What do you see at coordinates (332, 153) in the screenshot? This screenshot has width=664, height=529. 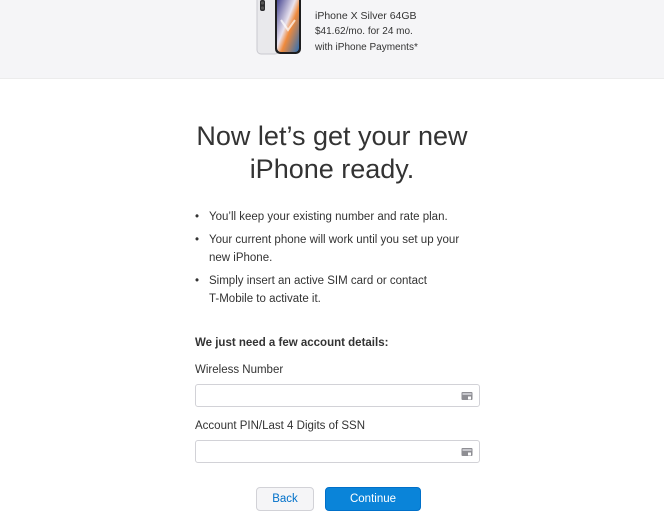 I see `page-headline: Now let’s get your new iPhone ready.` at bounding box center [332, 153].